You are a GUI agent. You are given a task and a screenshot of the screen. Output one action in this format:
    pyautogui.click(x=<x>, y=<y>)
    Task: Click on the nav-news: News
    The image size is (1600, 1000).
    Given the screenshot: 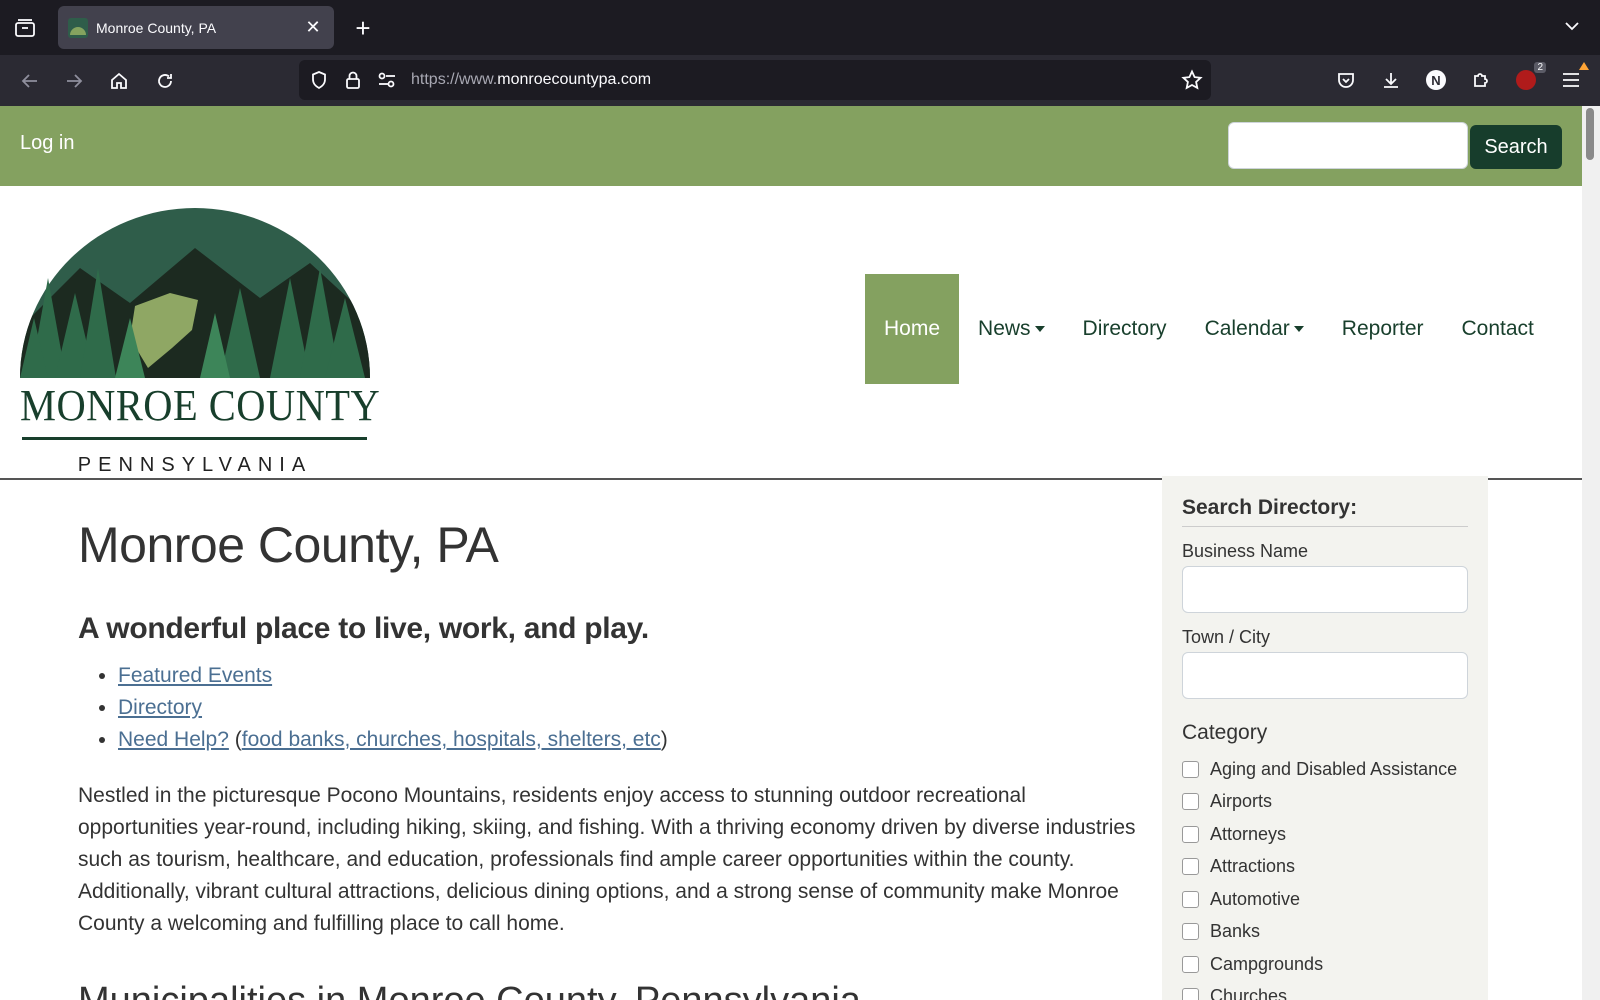 What is the action you would take?
    pyautogui.click(x=1011, y=329)
    